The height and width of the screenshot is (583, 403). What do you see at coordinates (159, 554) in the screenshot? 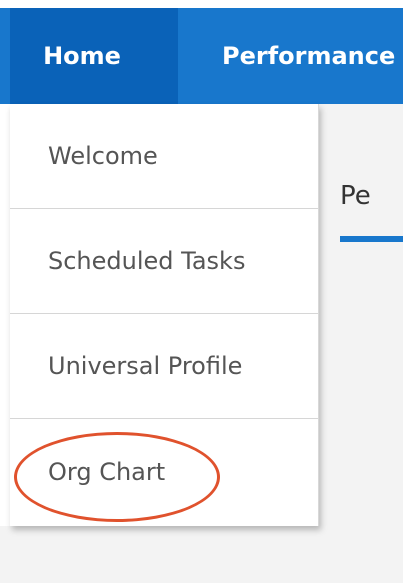
I see `background-area` at bounding box center [159, 554].